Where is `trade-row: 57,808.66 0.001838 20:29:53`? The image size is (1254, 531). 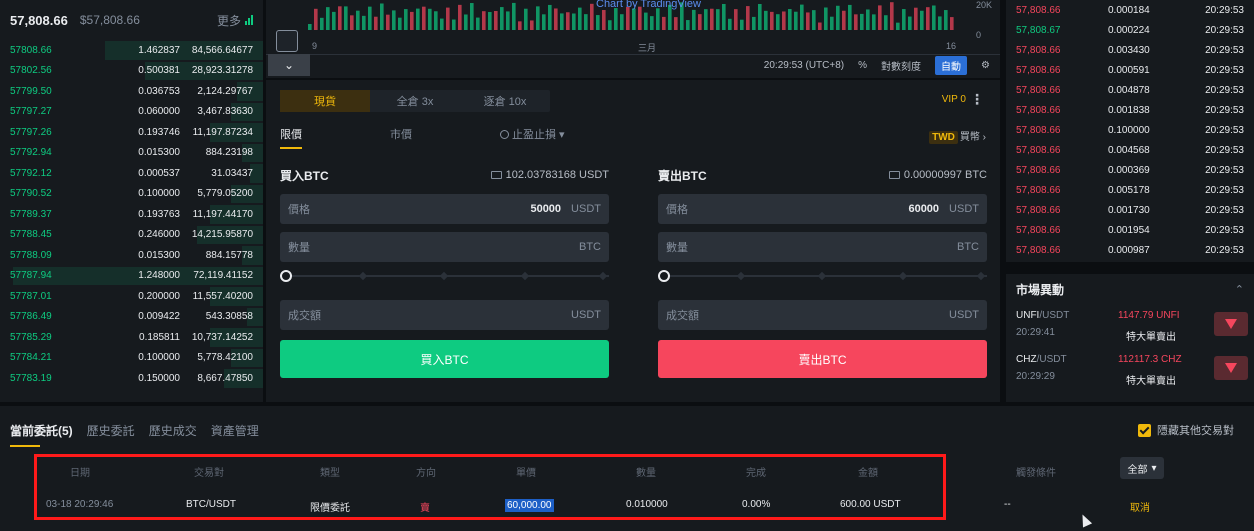 trade-row: 57,808.66 0.001838 20:29:53 is located at coordinates (1130, 110).